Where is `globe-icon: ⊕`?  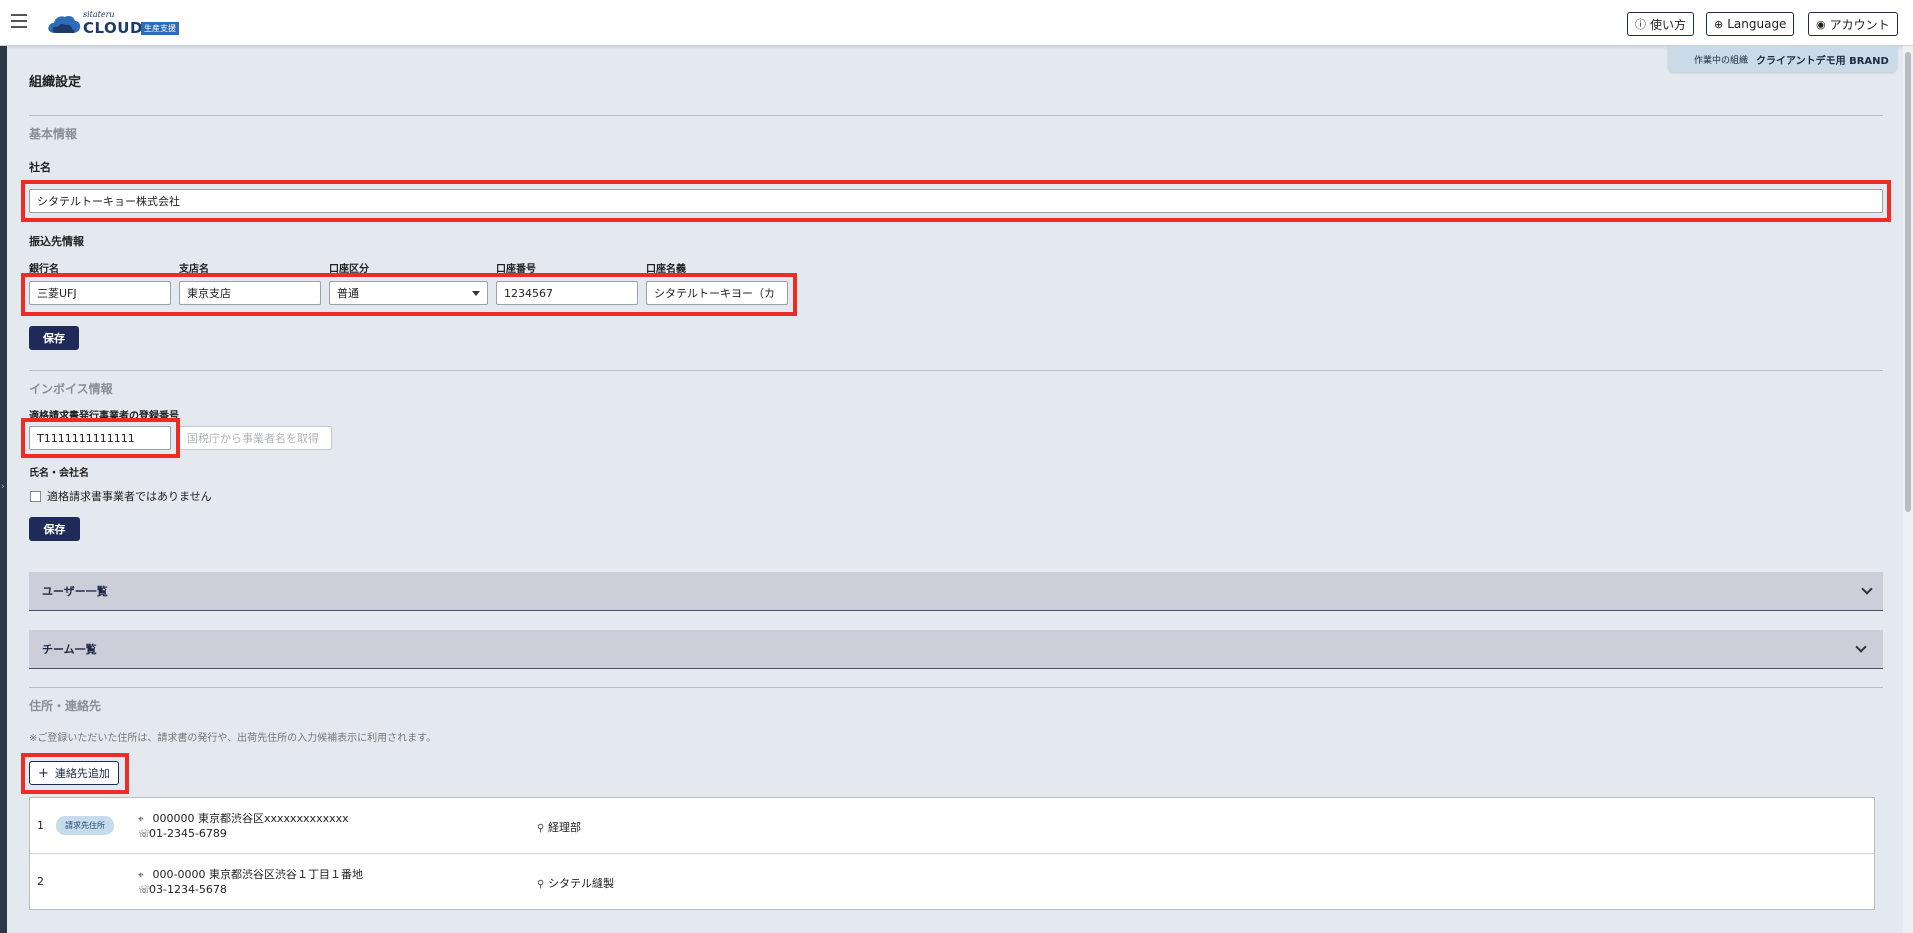 globe-icon: ⊕ is located at coordinates (1719, 24).